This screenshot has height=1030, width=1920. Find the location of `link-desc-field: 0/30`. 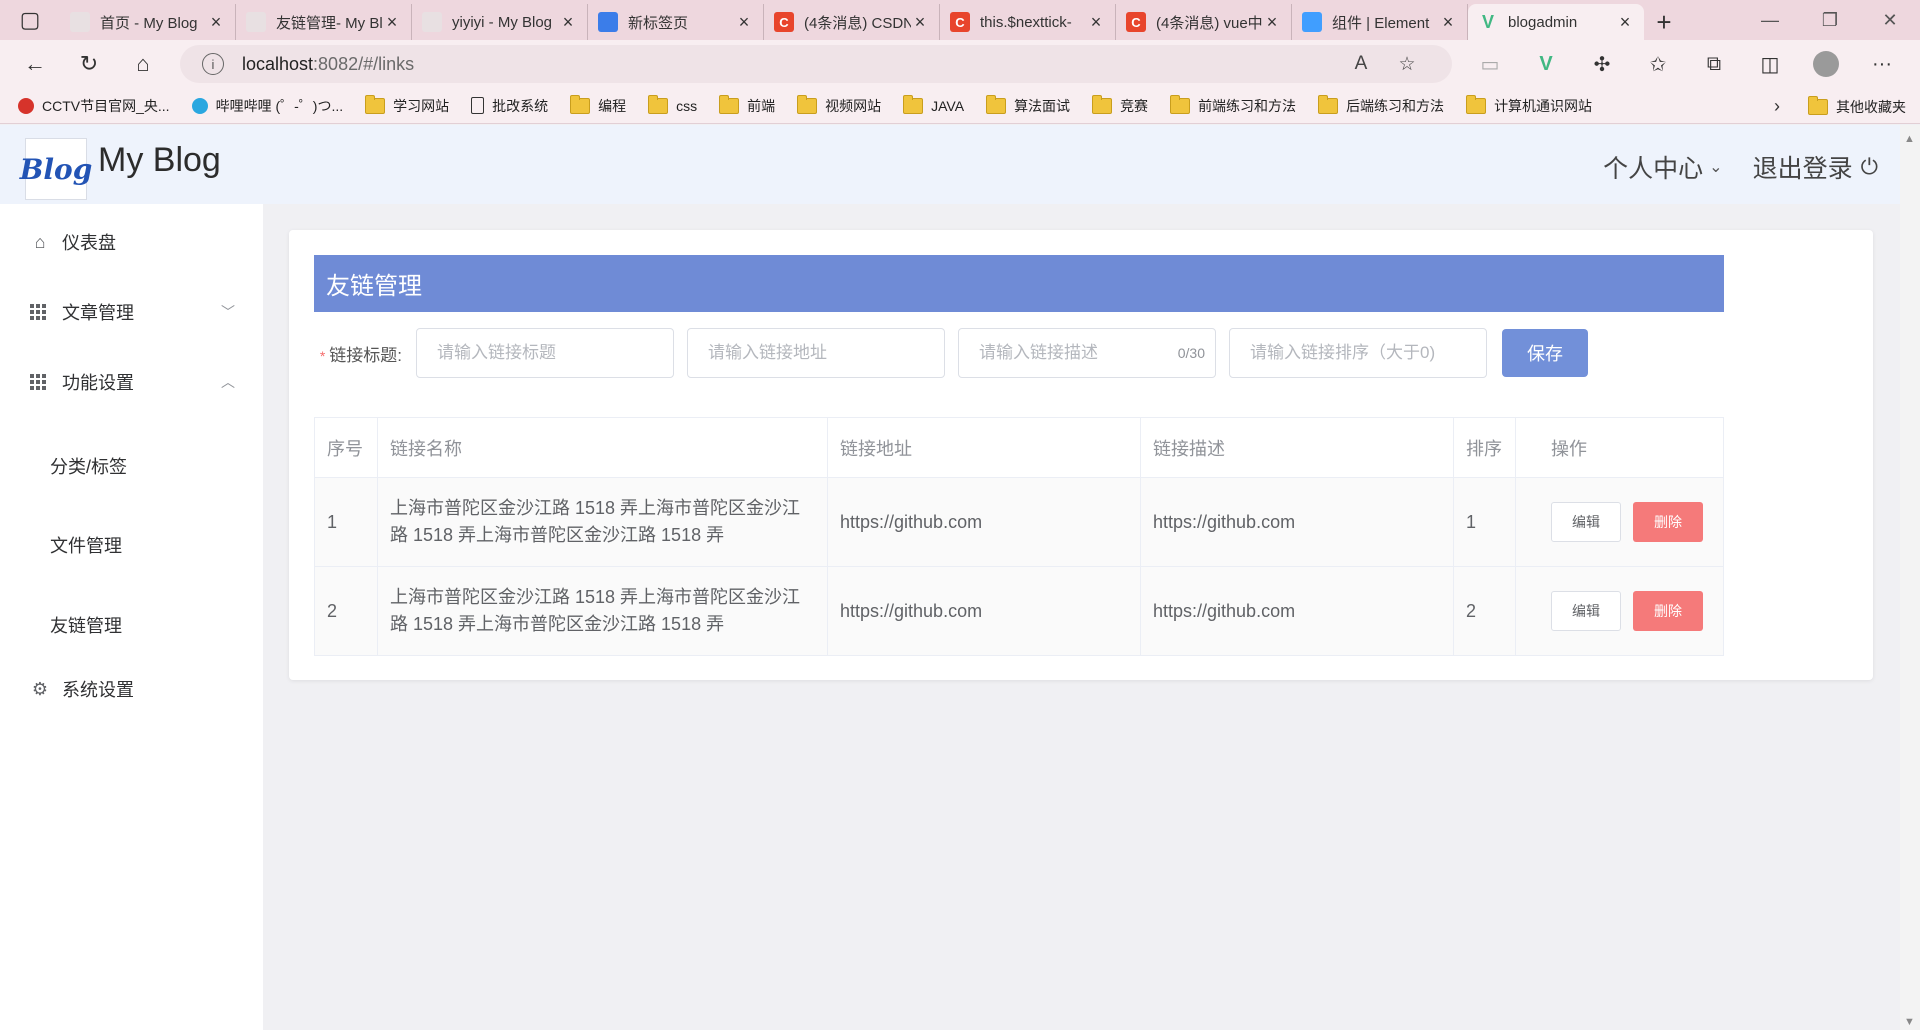

link-desc-field: 0/30 is located at coordinates (1087, 353).